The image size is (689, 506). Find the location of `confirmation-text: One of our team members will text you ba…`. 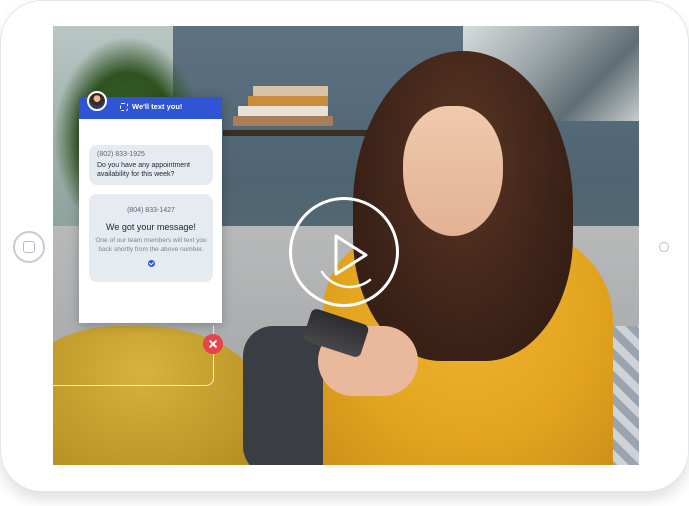

confirmation-text: One of our team members will text you ba… is located at coordinates (151, 245).